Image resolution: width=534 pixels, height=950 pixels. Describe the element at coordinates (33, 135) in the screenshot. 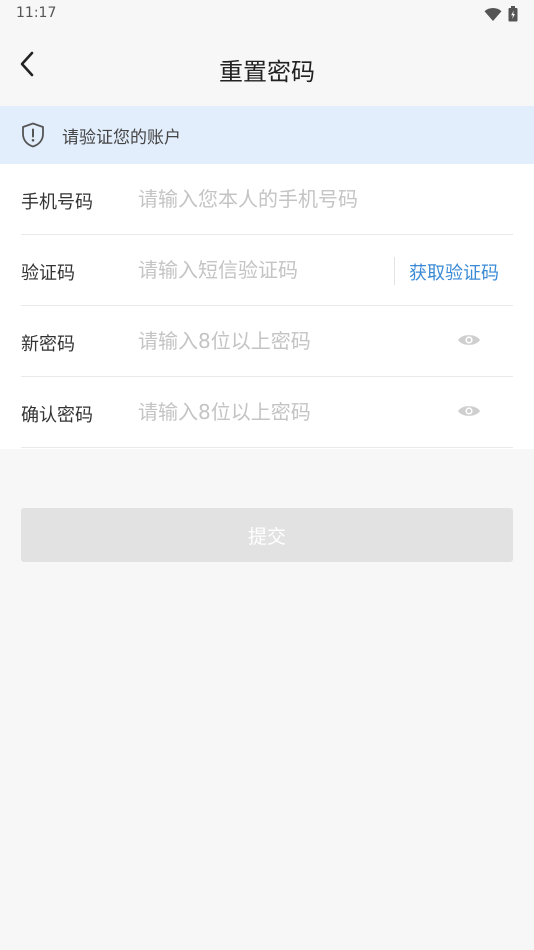

I see `shield-alert-icon` at that location.